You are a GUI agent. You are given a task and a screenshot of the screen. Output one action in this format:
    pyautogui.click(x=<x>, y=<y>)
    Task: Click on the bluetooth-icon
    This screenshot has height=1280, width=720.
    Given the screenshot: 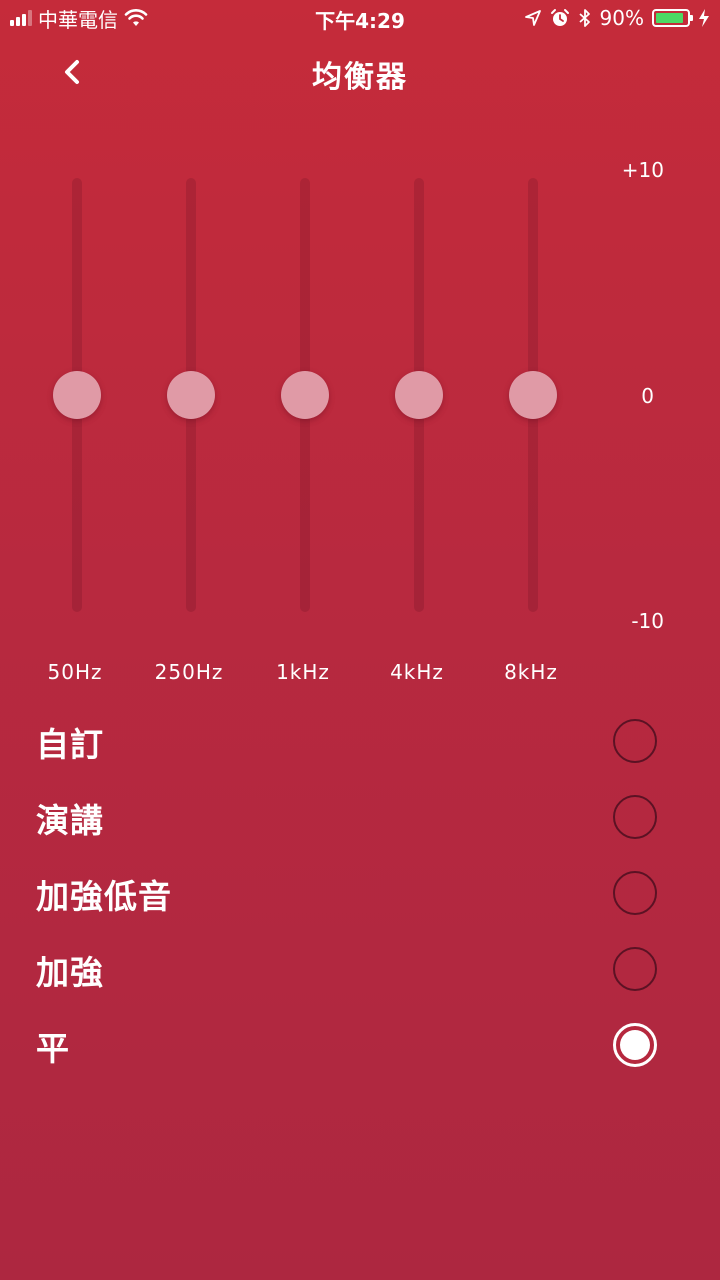 What is the action you would take?
    pyautogui.click(x=584, y=18)
    